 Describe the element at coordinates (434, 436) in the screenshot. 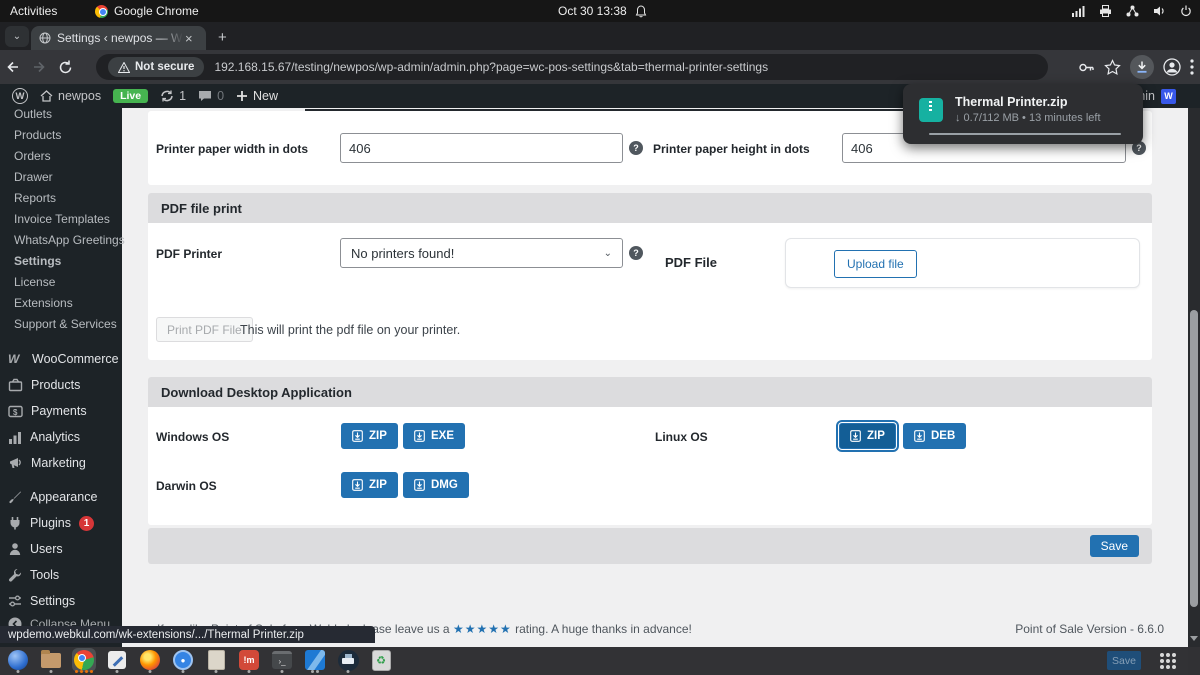

I see `windows-exe-button: EXE` at that location.